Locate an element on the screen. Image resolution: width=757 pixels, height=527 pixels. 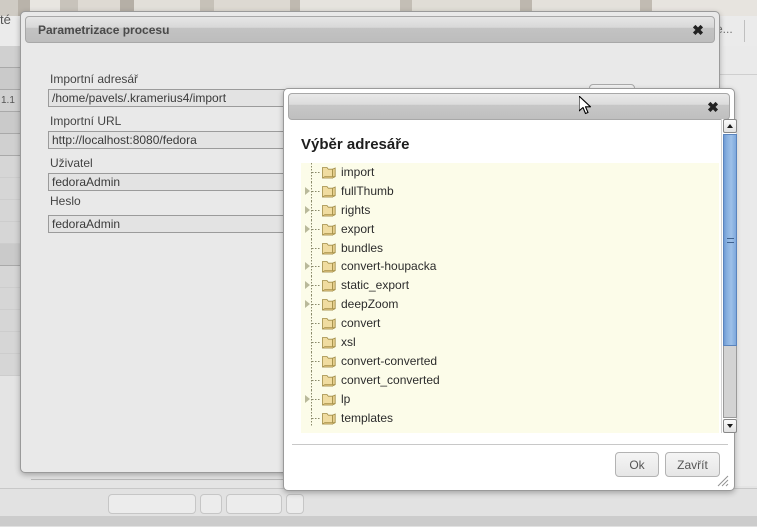
tree-item-label: bundles is located at coordinates (362, 247).